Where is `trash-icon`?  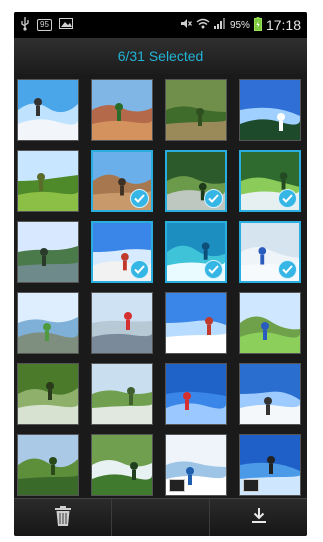 trash-icon is located at coordinates (62, 518).